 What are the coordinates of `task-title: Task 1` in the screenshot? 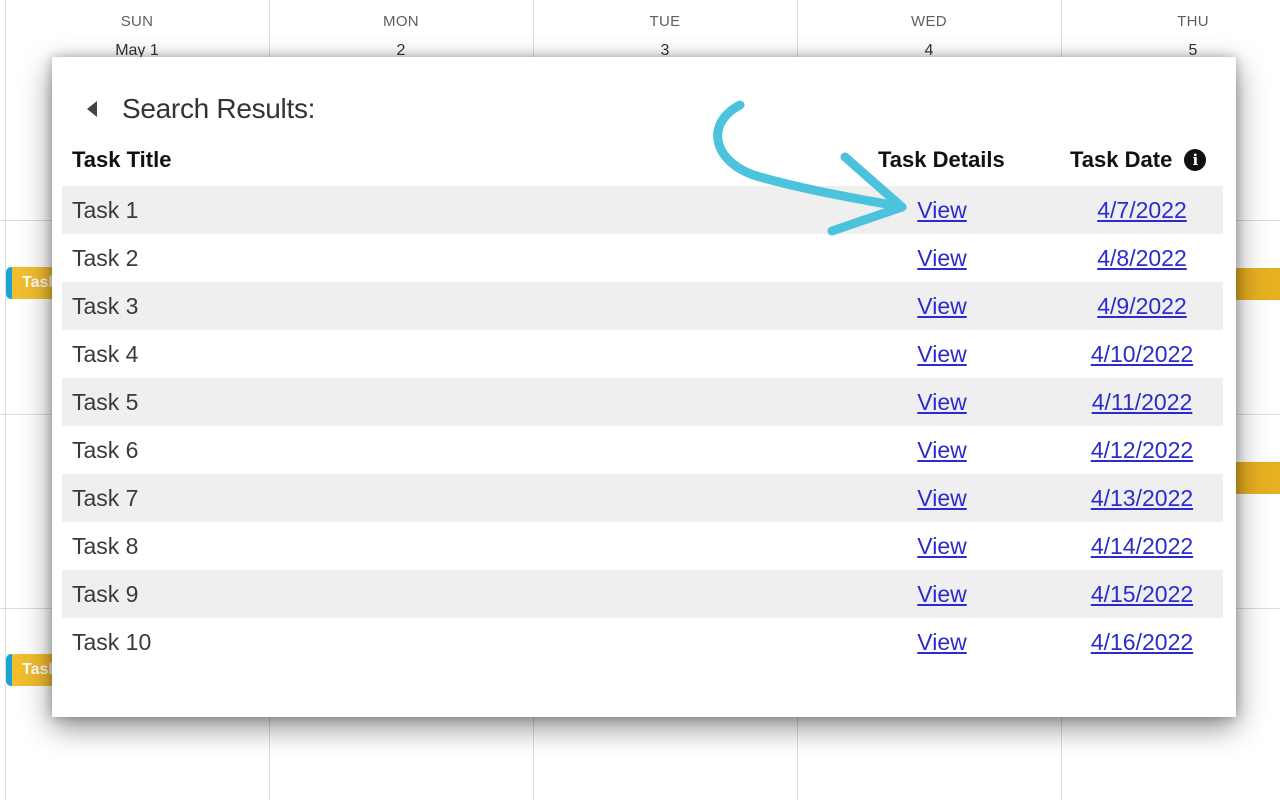 It's located at (105, 210).